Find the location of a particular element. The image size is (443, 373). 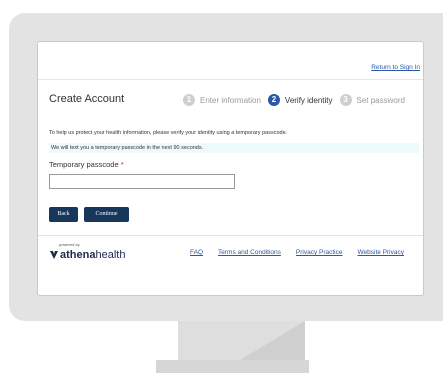

step-number: 1 is located at coordinates (189, 100).